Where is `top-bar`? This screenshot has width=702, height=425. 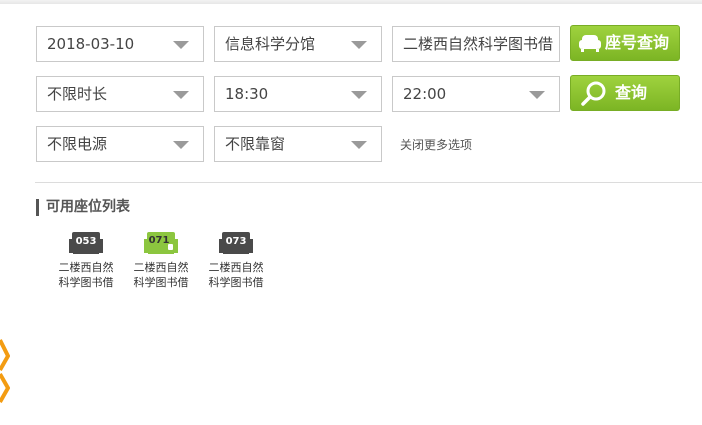
top-bar is located at coordinates (351, 2).